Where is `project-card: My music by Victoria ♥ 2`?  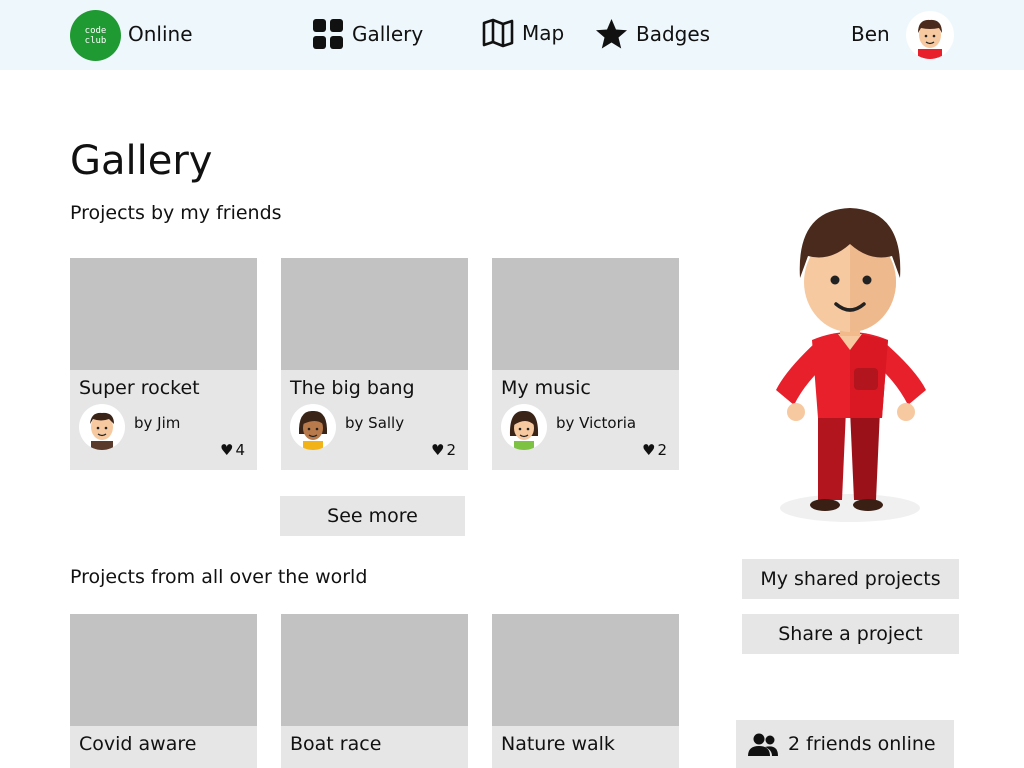 project-card: My music by Victoria ♥ 2 is located at coordinates (585, 364).